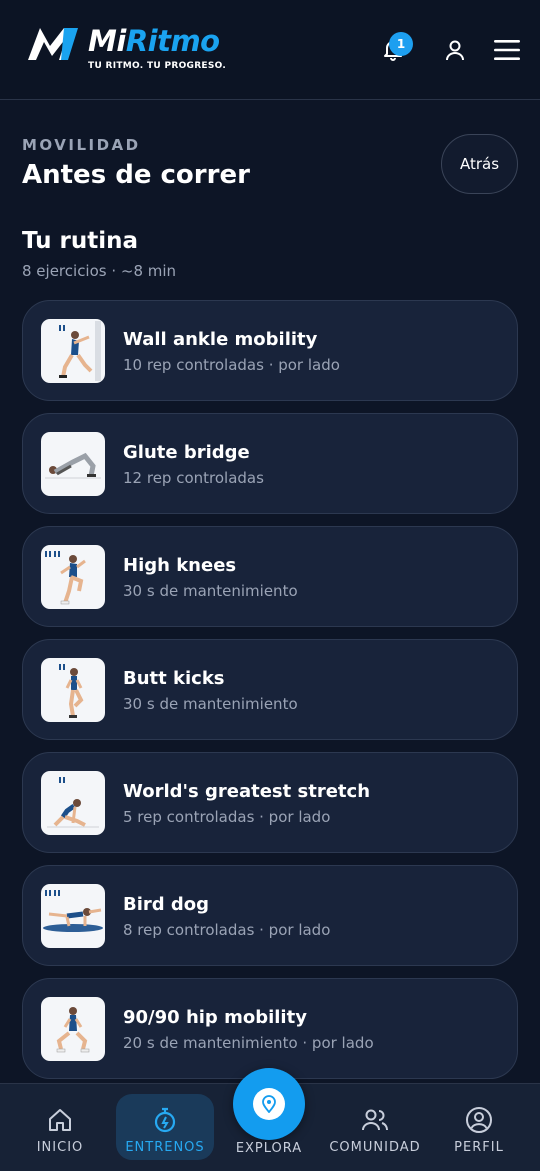  Describe the element at coordinates (60, 1147) in the screenshot. I see `nav-label: INICIO` at that location.